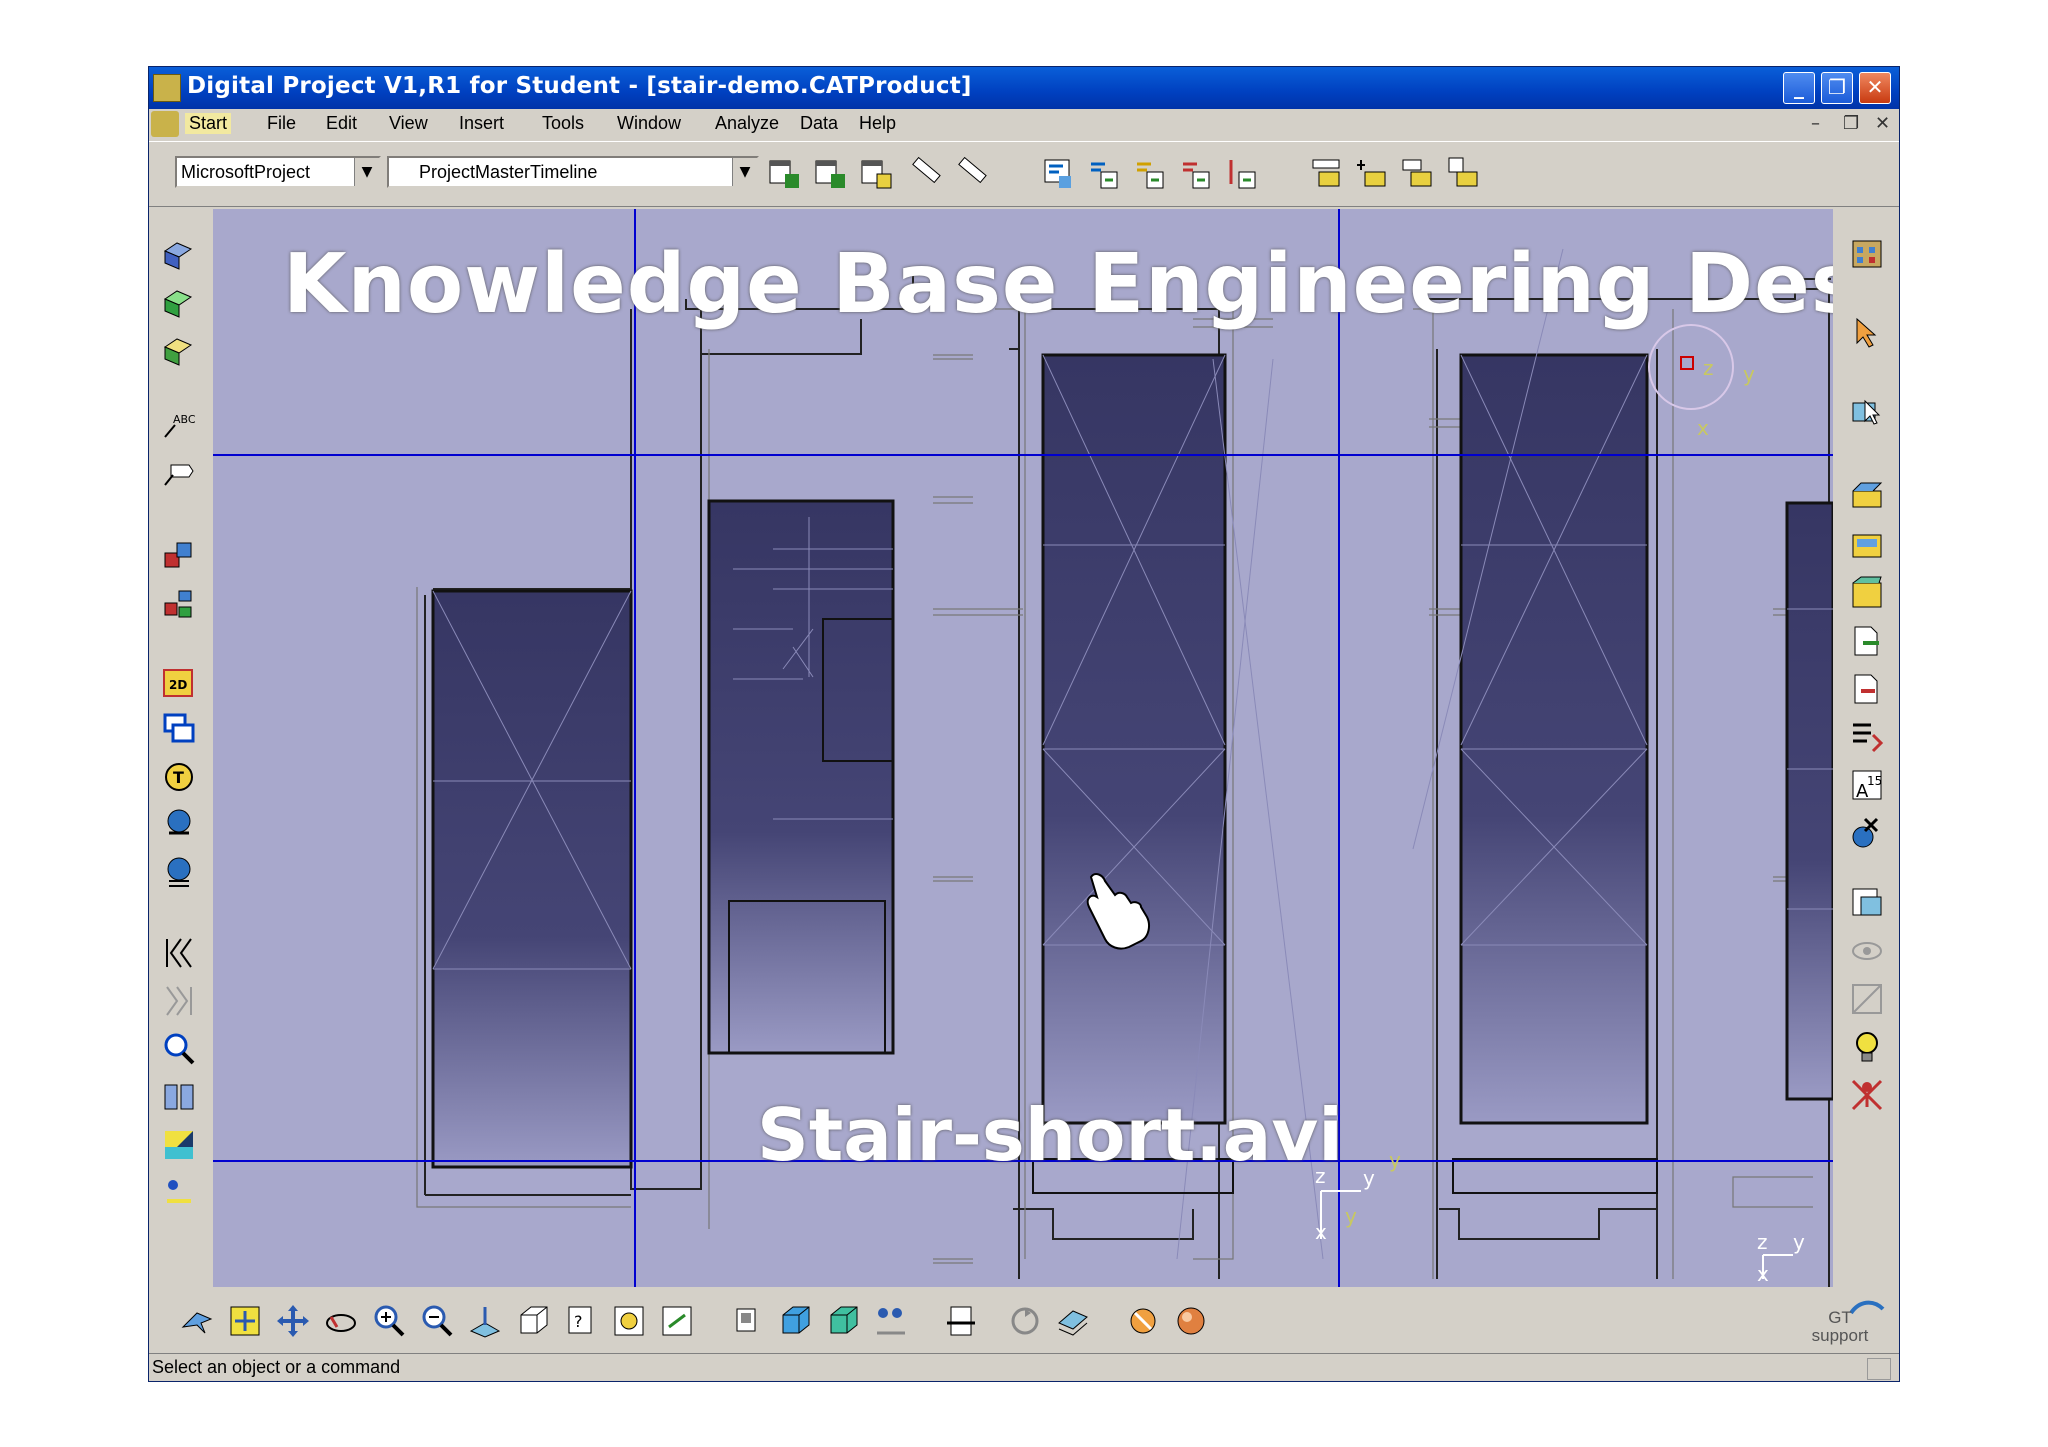 The height and width of the screenshot is (1447, 2048). What do you see at coordinates (245, 1321) in the screenshot?
I see `fit-all-icon` at bounding box center [245, 1321].